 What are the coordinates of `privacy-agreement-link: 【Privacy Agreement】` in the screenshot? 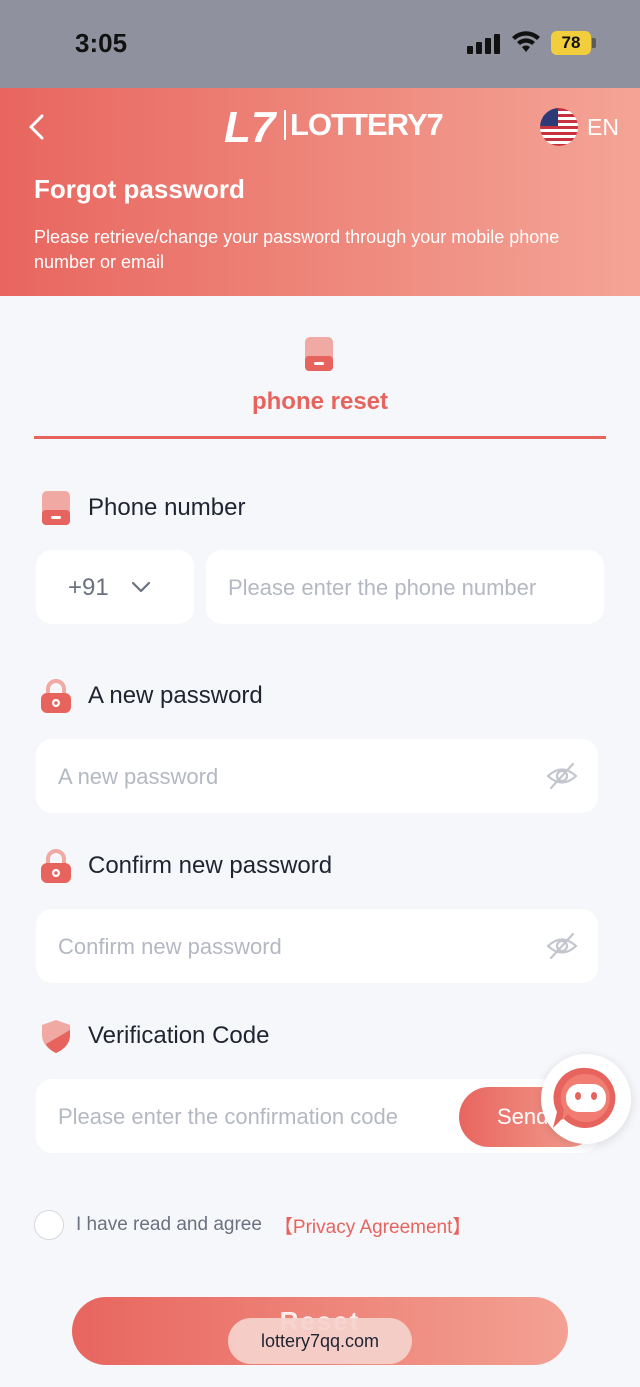 It's located at (372, 1225).